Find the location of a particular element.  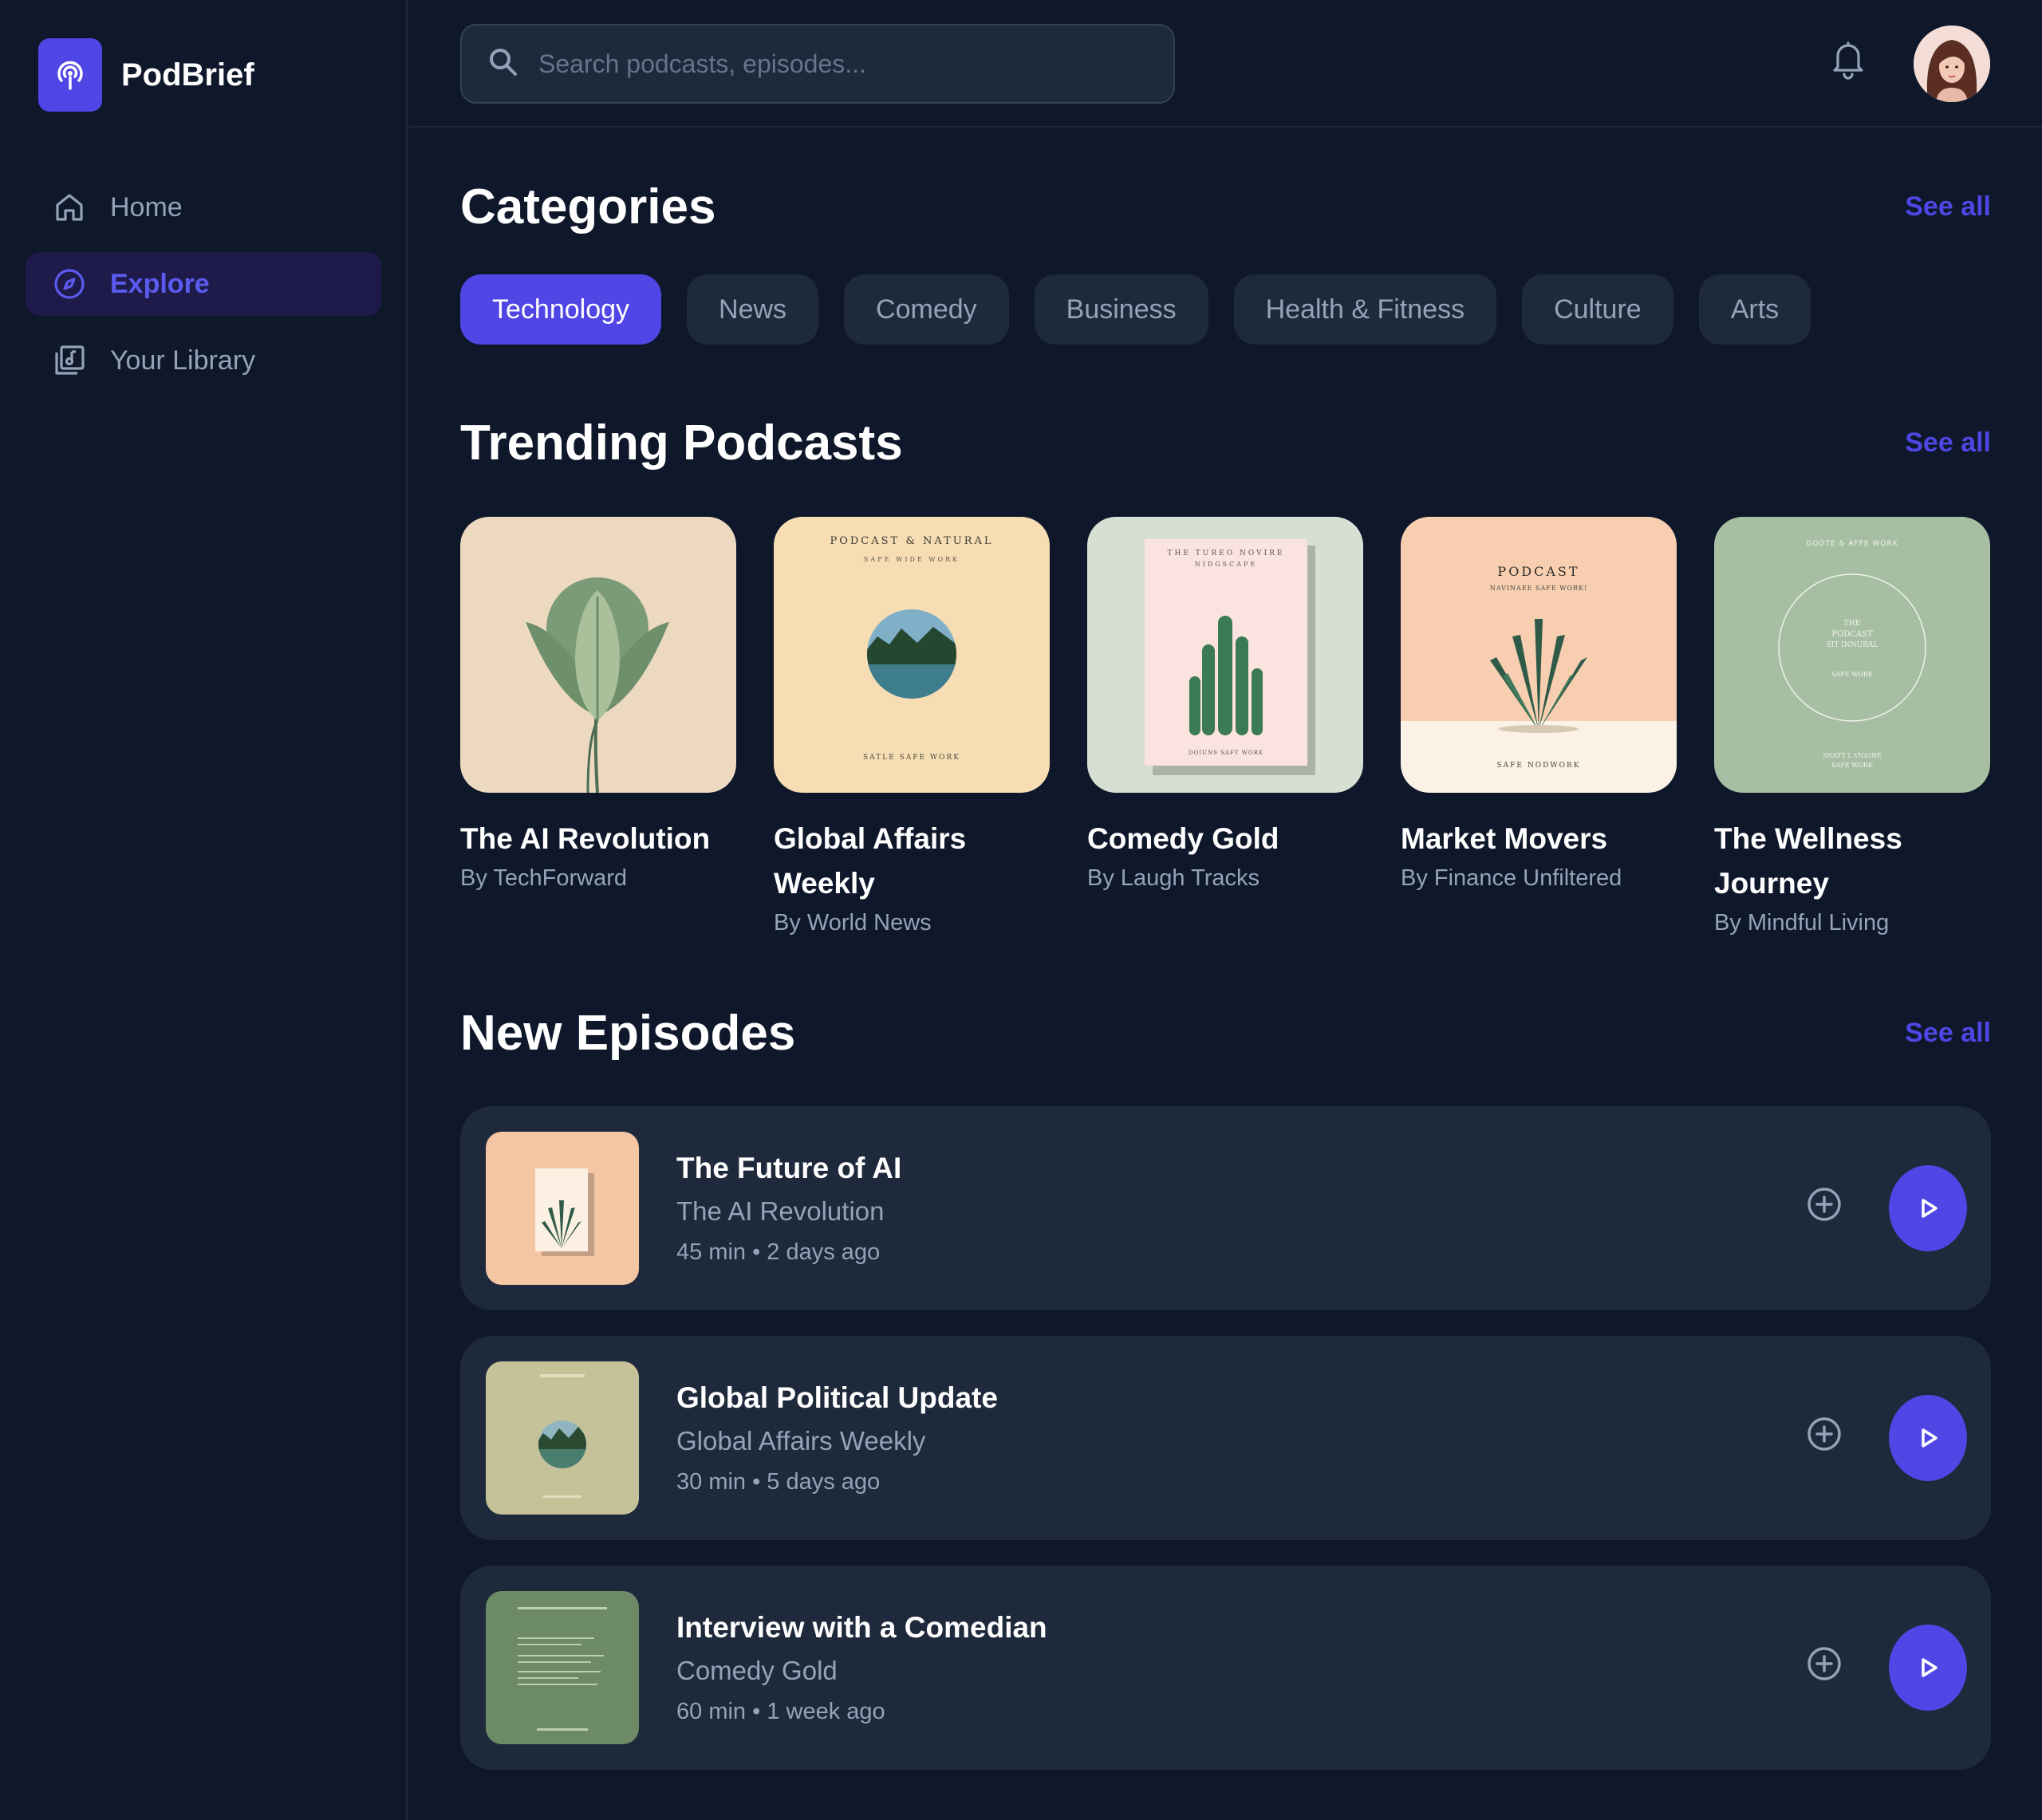

podcast-author: By TechForward is located at coordinates (543, 878).